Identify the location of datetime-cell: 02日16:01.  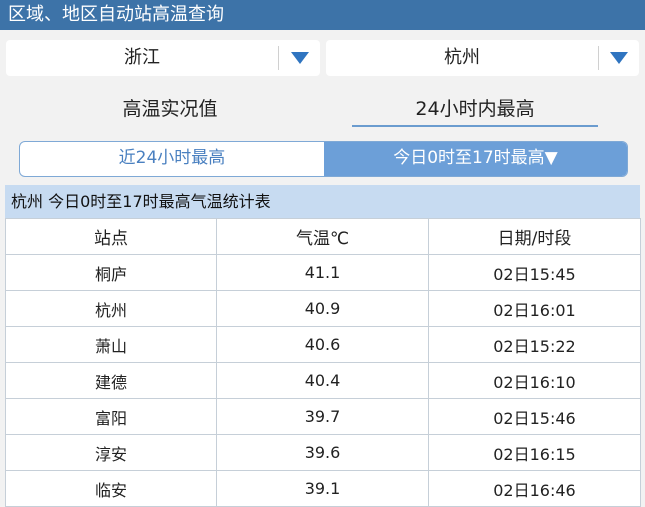
(534, 308).